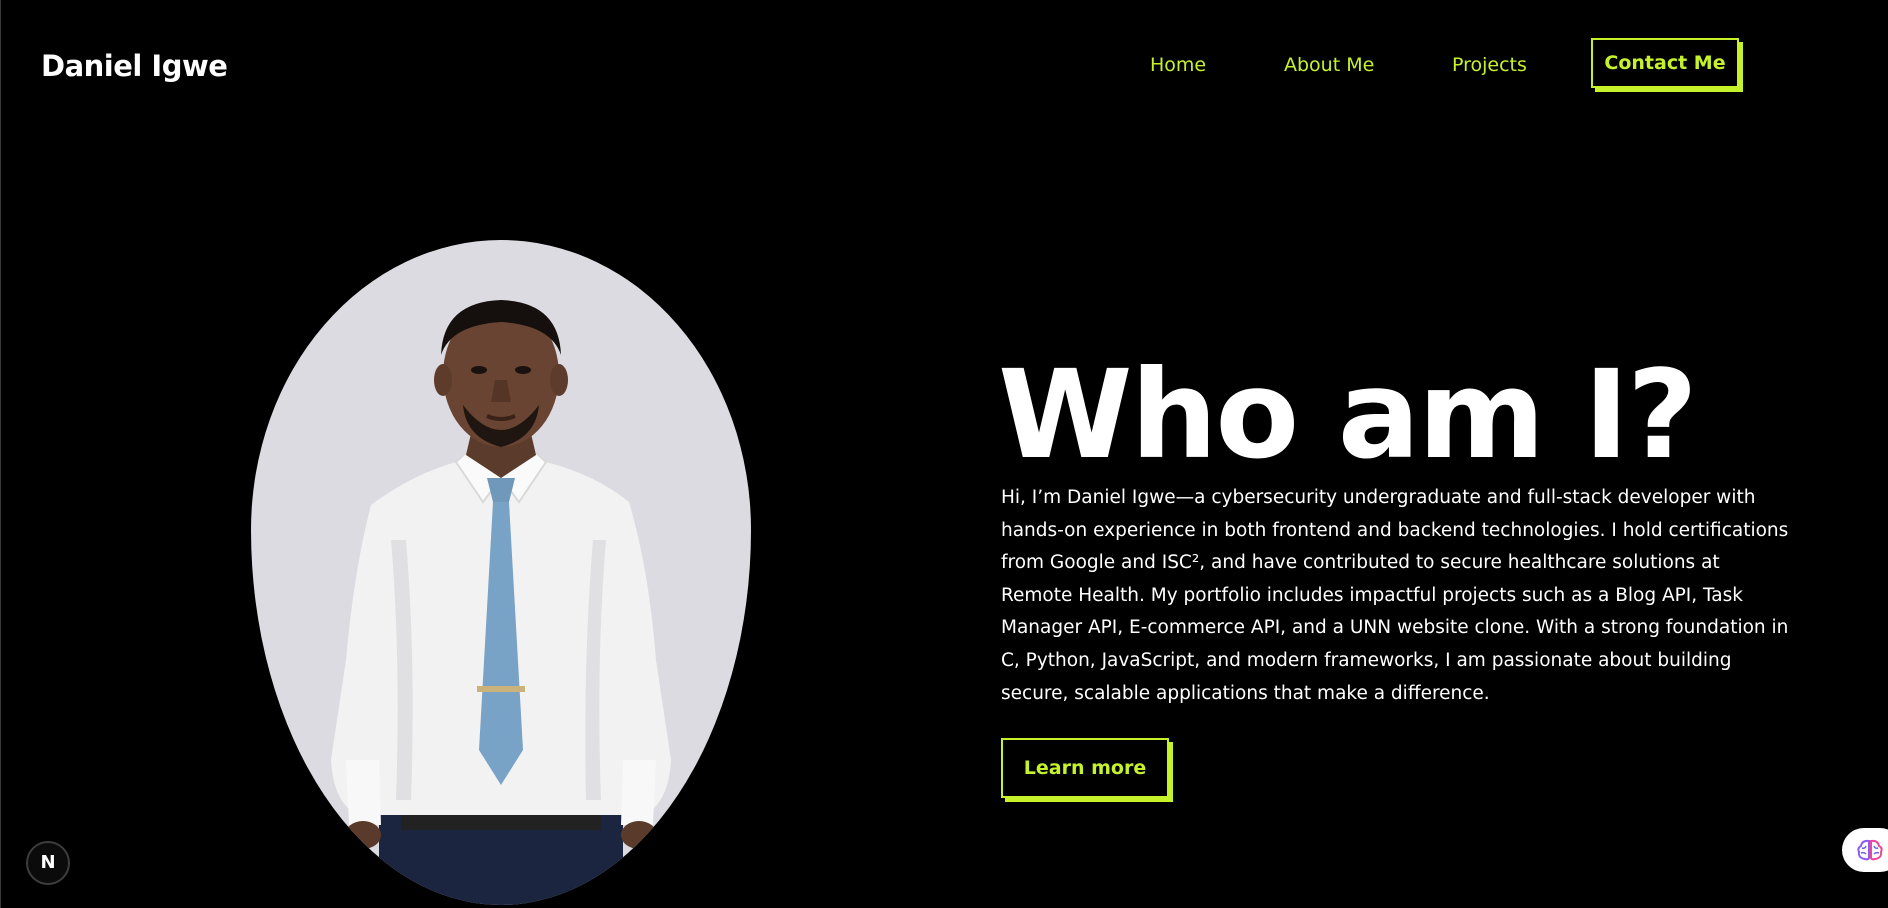  Describe the element at coordinates (0, 454) in the screenshot. I see `left-edge-divider` at that location.